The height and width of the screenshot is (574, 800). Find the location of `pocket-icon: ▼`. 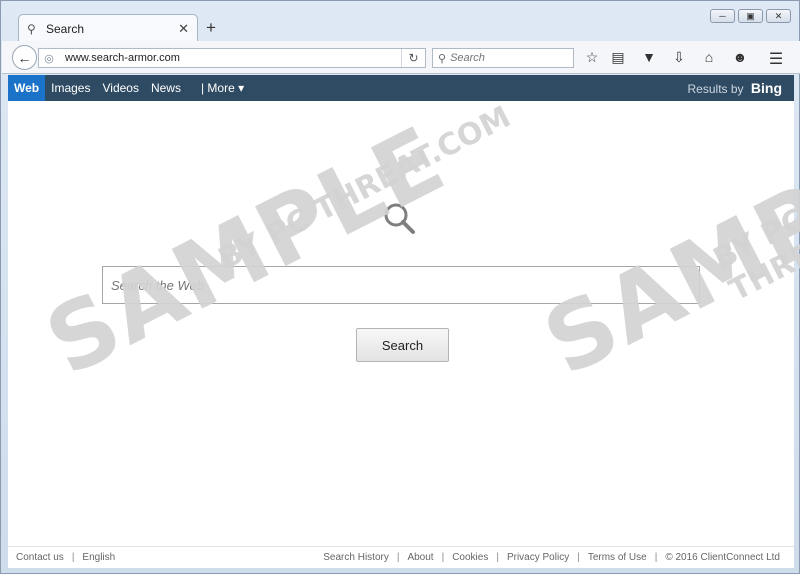

pocket-icon: ▼ is located at coordinates (649, 57).